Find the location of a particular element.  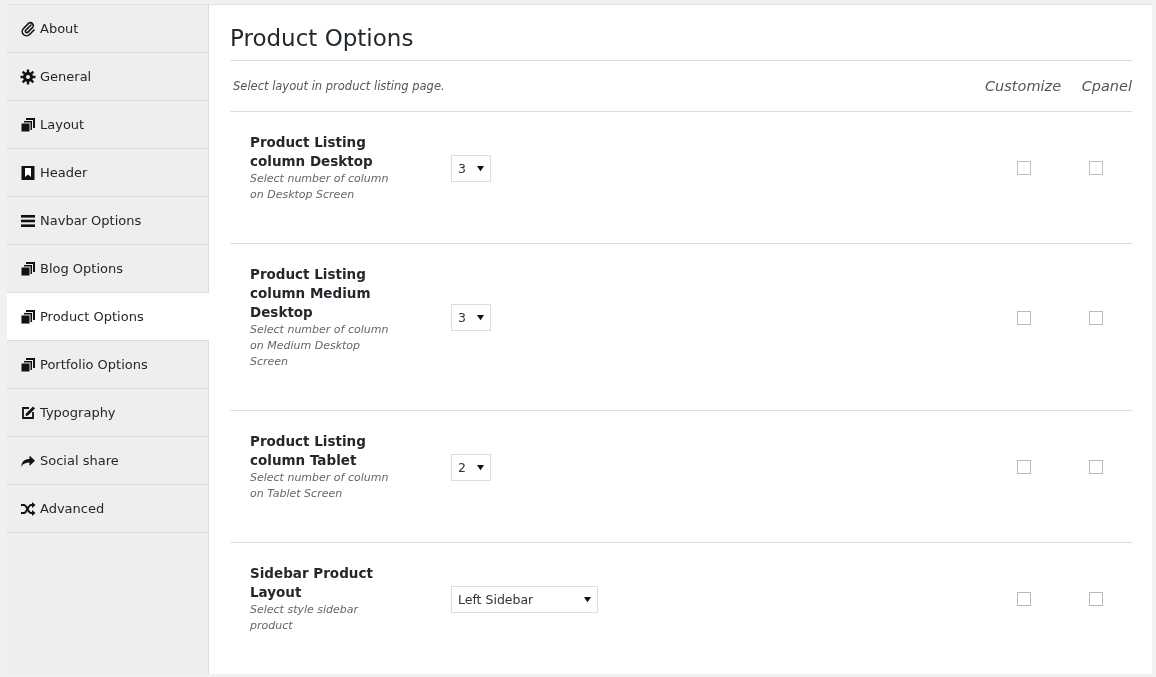

sidebar-item: Product Options is located at coordinates (108, 317).